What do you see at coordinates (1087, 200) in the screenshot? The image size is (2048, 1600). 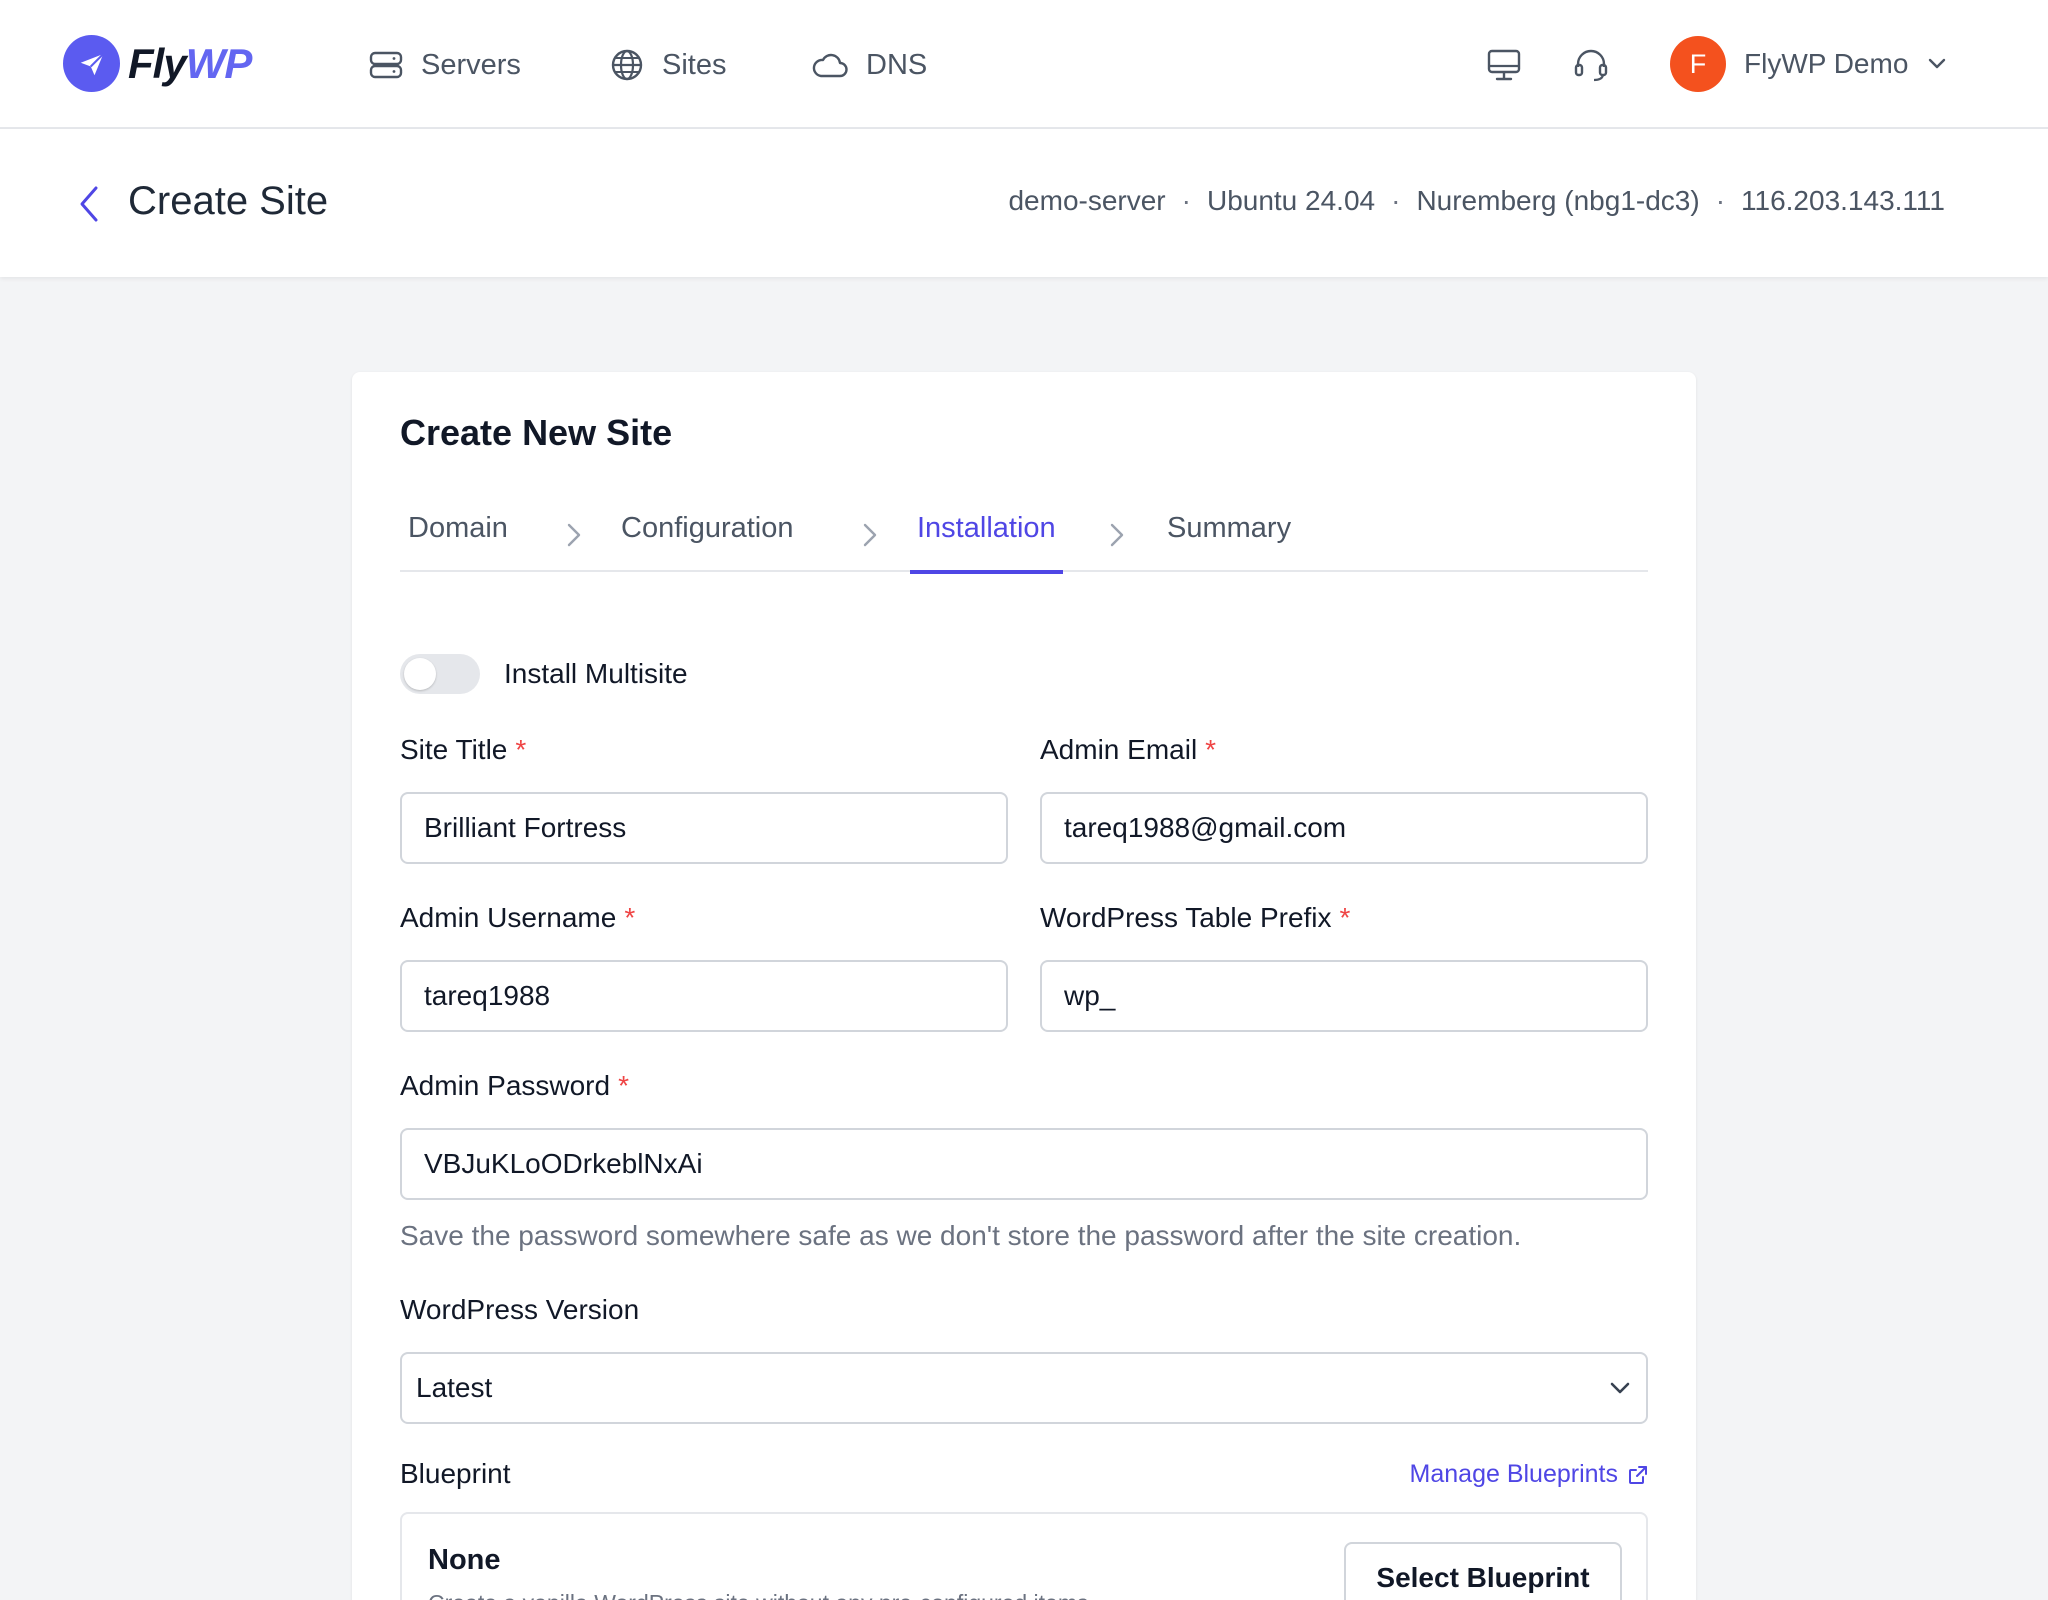 I see `server-name: demo-server` at bounding box center [1087, 200].